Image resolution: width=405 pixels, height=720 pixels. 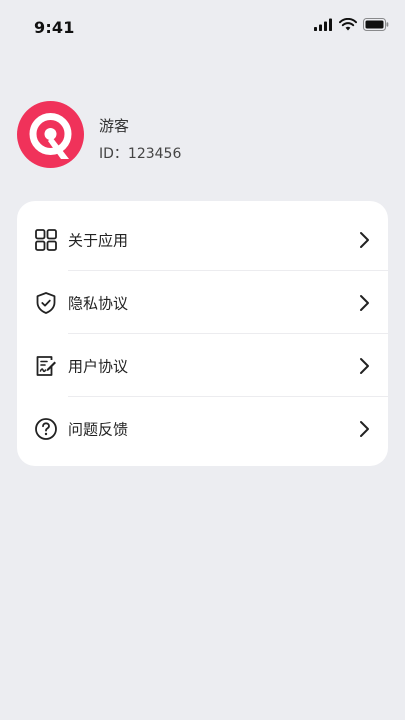 What do you see at coordinates (114, 126) in the screenshot?
I see `profile-name: 游客` at bounding box center [114, 126].